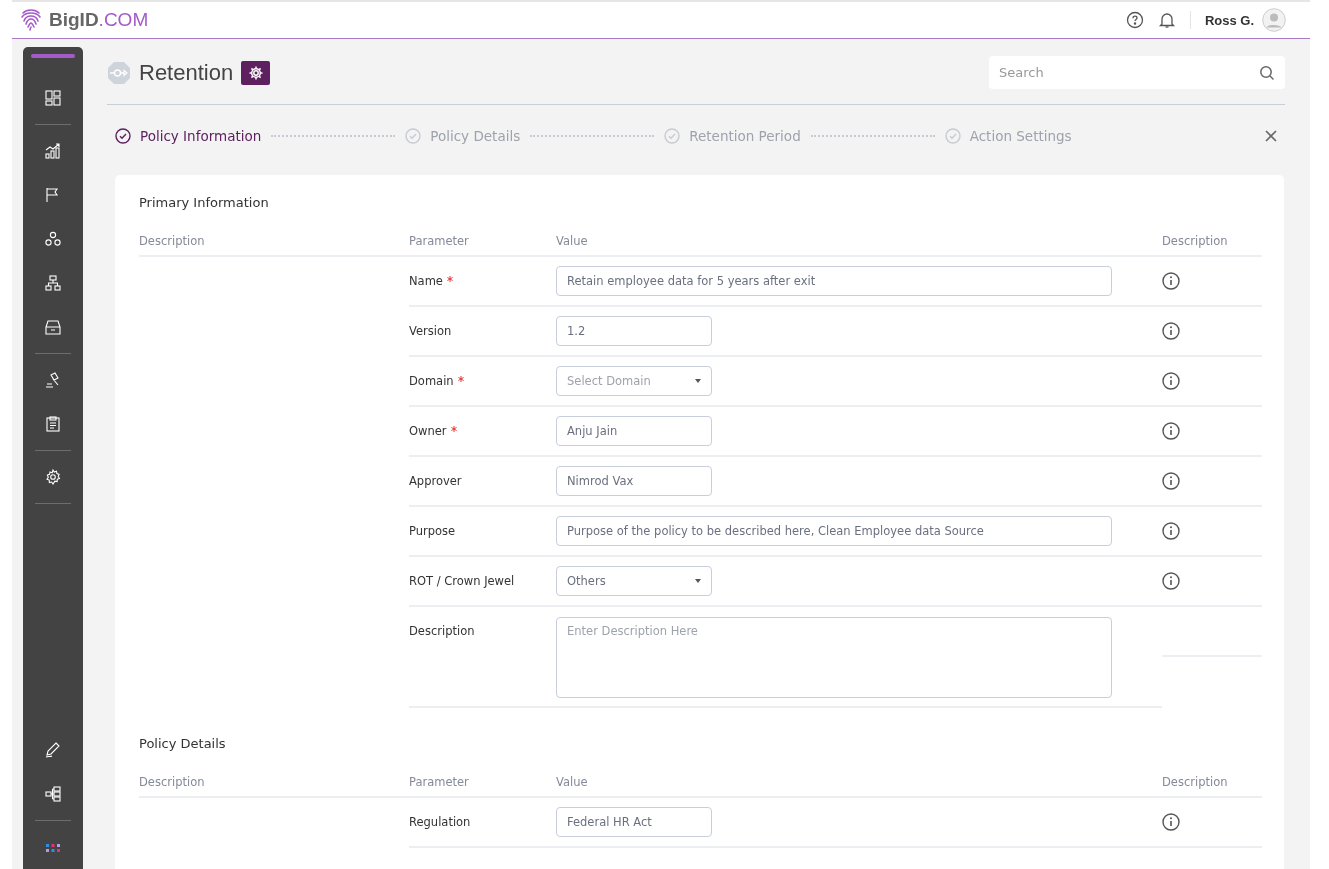 This screenshot has height=869, width=1329. Describe the element at coordinates (53, 477) in the screenshot. I see `settings-icon` at that location.